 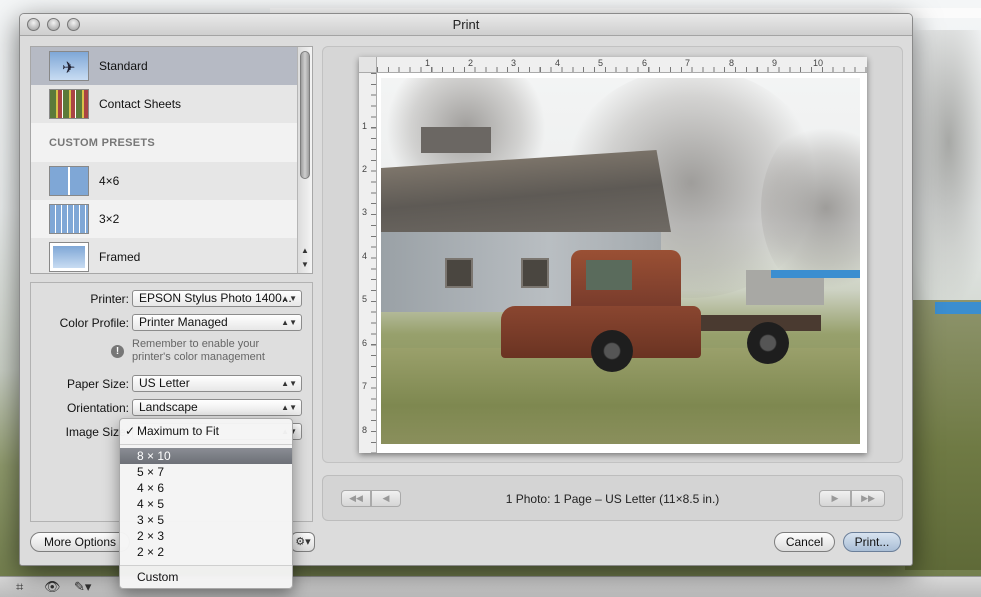 I want to click on two-up-thumbnail-icon, so click(x=69, y=181).